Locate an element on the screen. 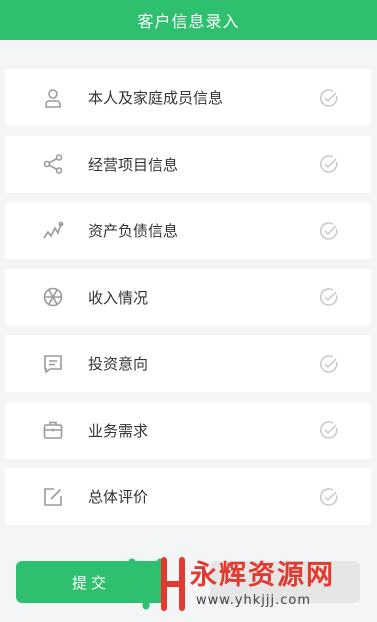 This screenshot has width=377, height=622. watermark-logo-icon is located at coordinates (156, 584).